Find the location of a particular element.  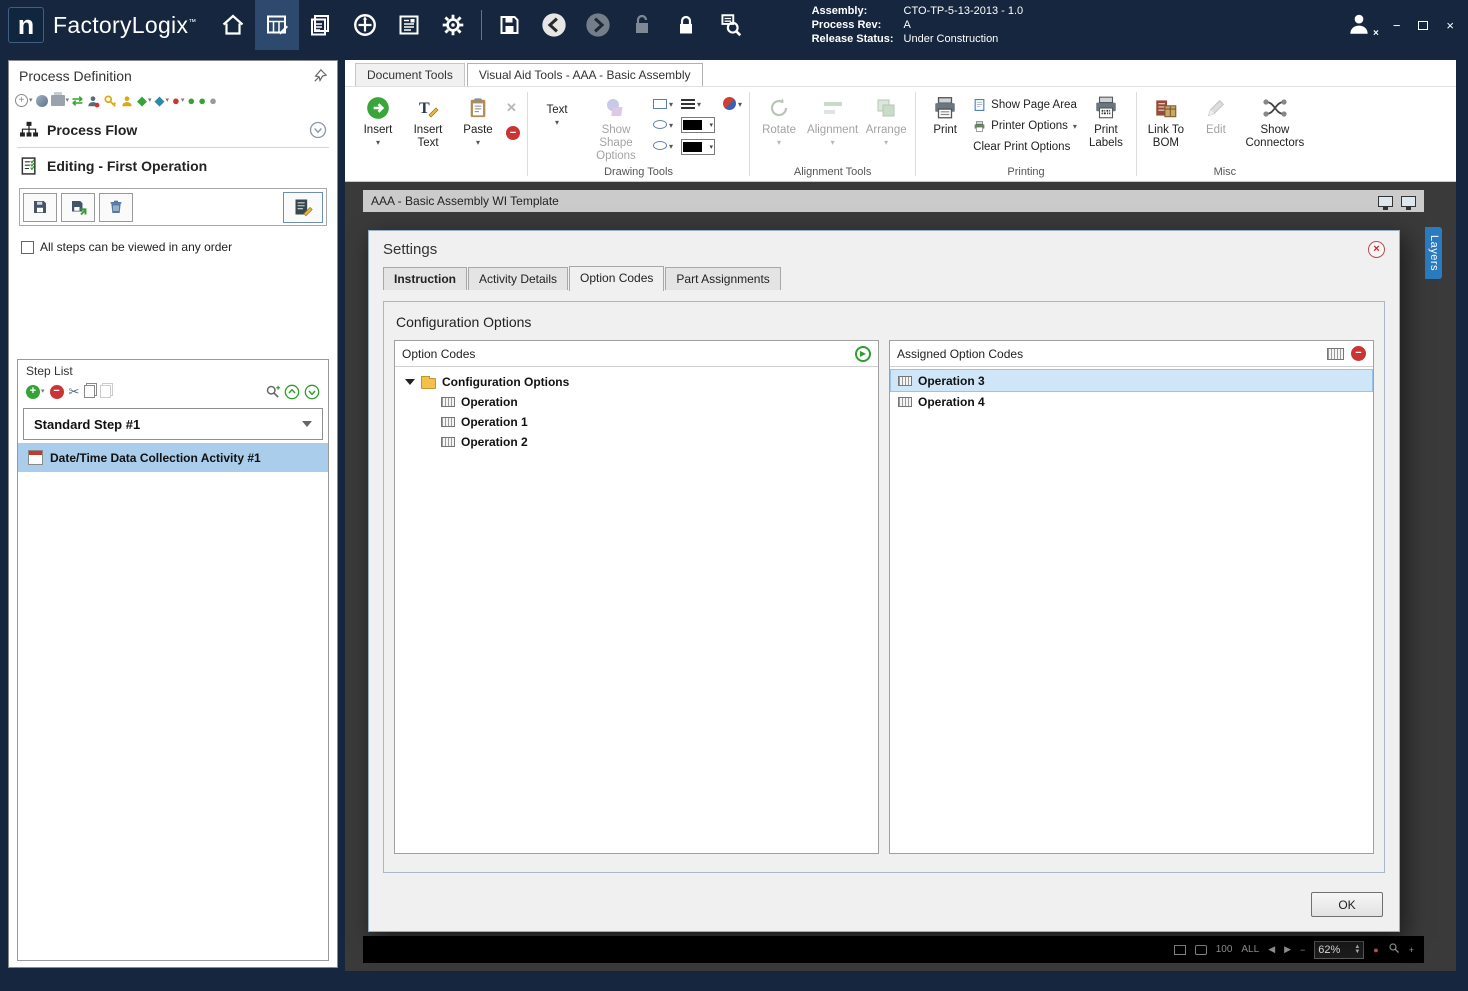

prev-page-icon: ◀ is located at coordinates (1271, 949).